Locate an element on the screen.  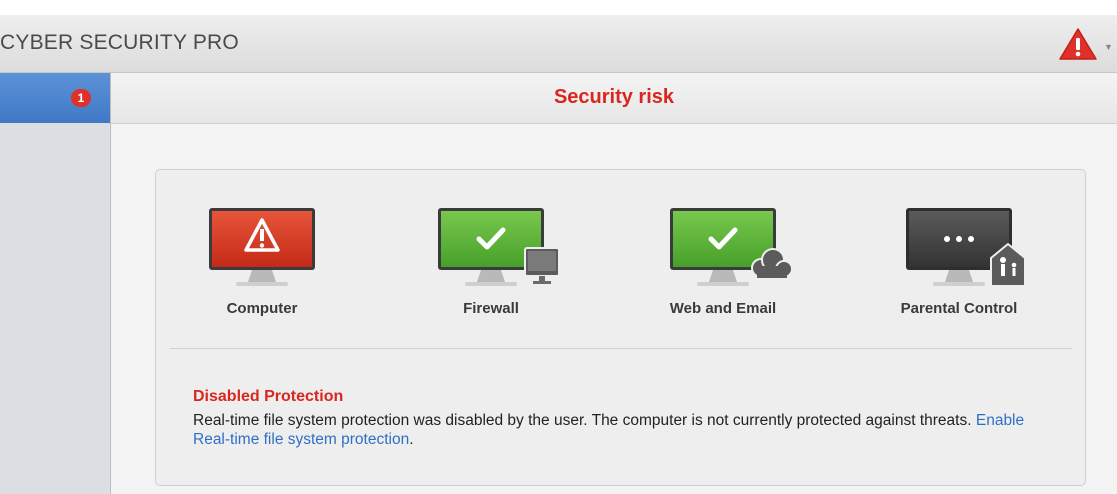
module-firewall: Firewall is located at coordinates (491, 262).